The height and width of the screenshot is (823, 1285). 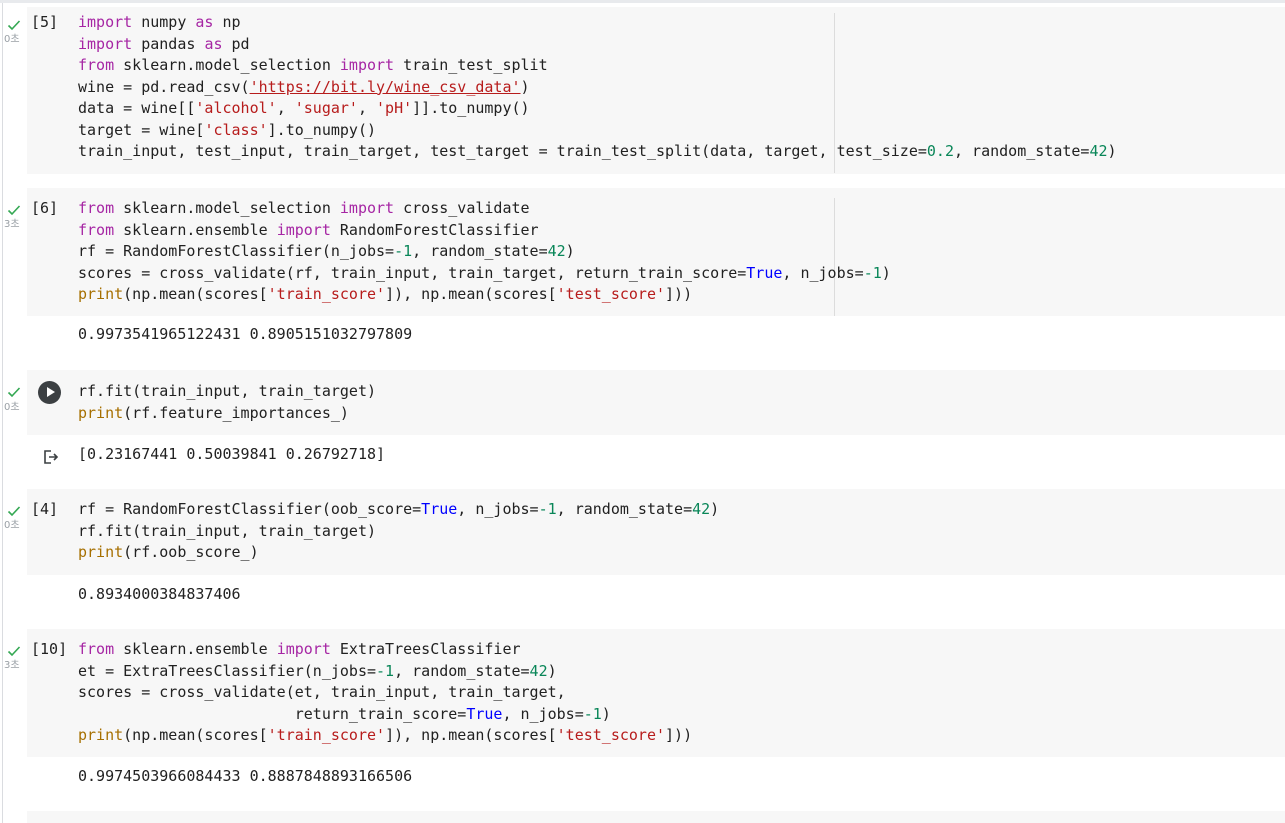 I want to click on code-text: ]].to_numpy(), so click(x=471, y=108).